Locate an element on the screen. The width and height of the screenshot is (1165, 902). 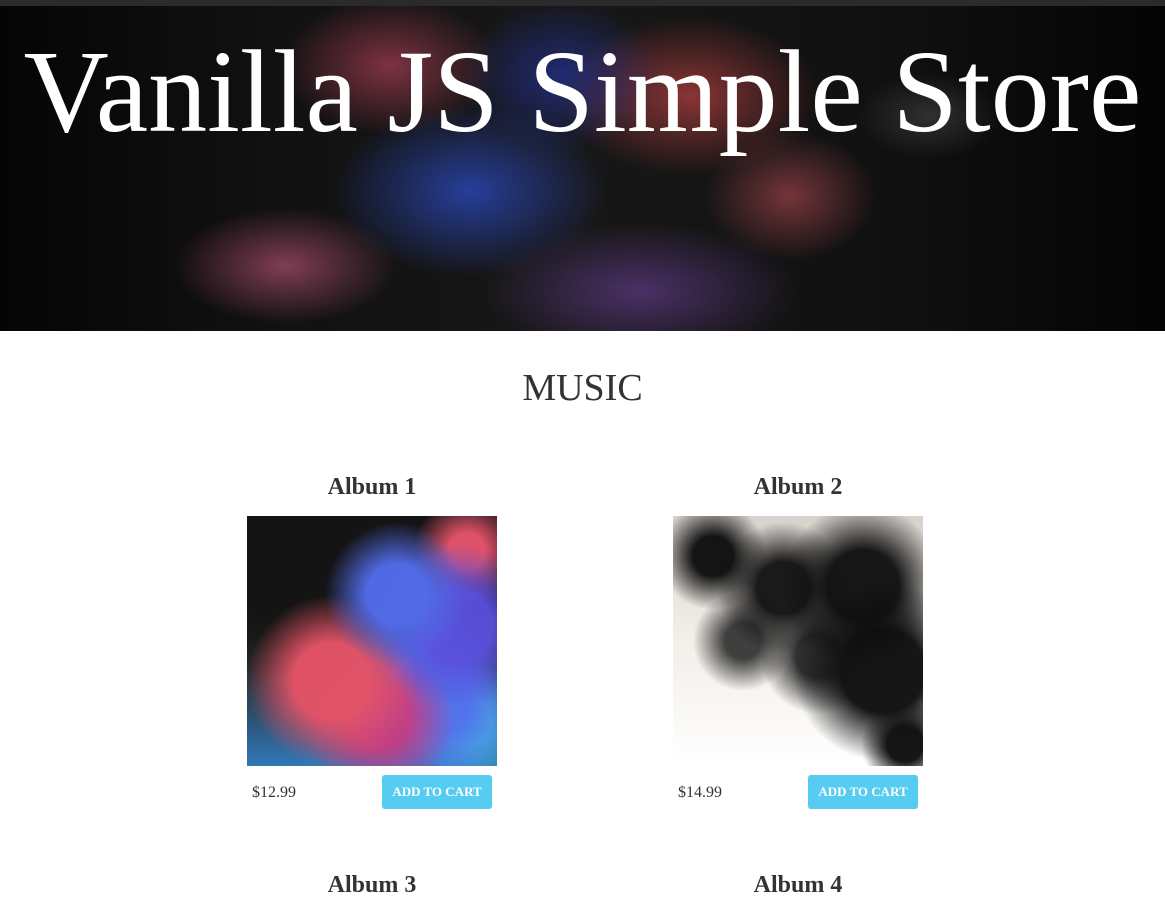
album-price: $12.99 is located at coordinates (274, 792).